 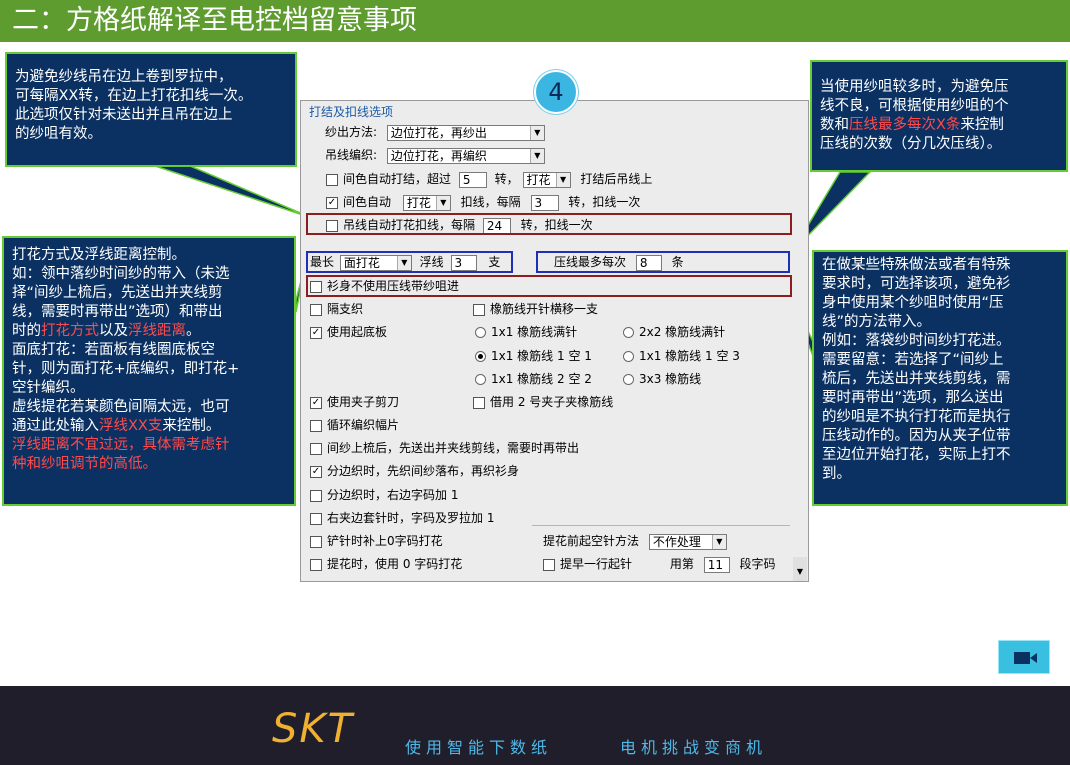 What do you see at coordinates (533, 356) in the screenshot?
I see `radio-option: 1x1 橡筋线 1 空 1` at bounding box center [533, 356].